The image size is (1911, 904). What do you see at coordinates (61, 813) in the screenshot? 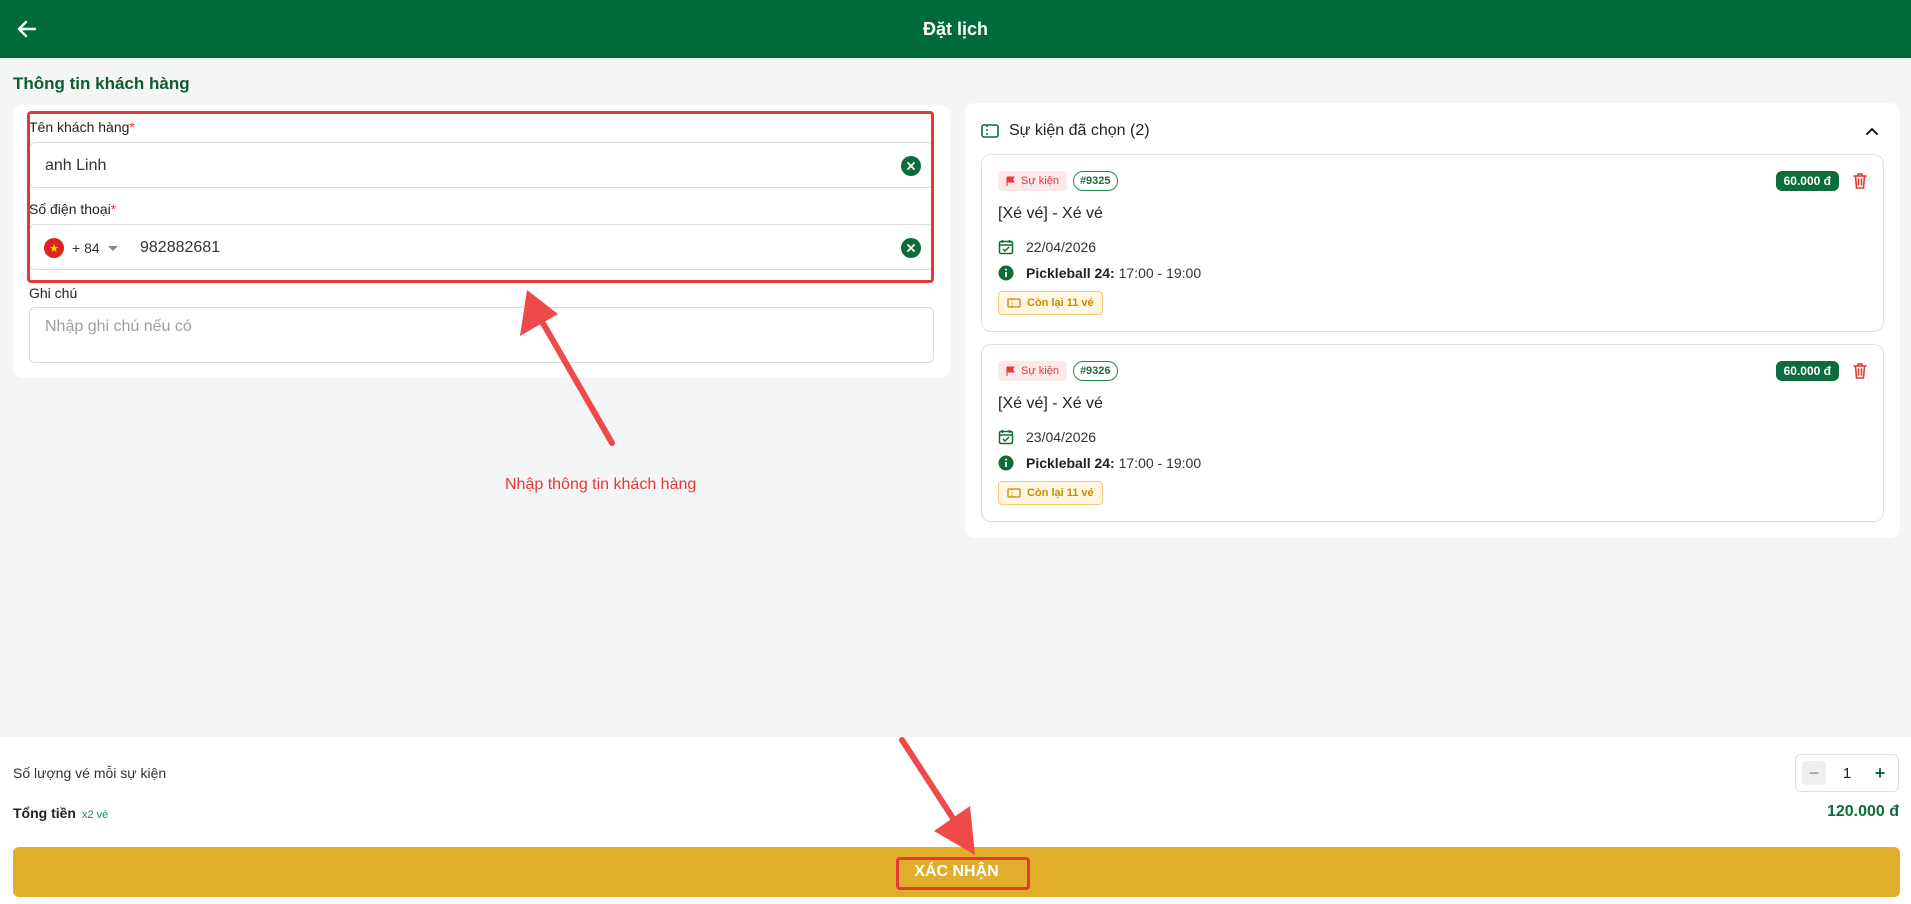
I see `total-label: Tổng tiền x2 vé` at bounding box center [61, 813].